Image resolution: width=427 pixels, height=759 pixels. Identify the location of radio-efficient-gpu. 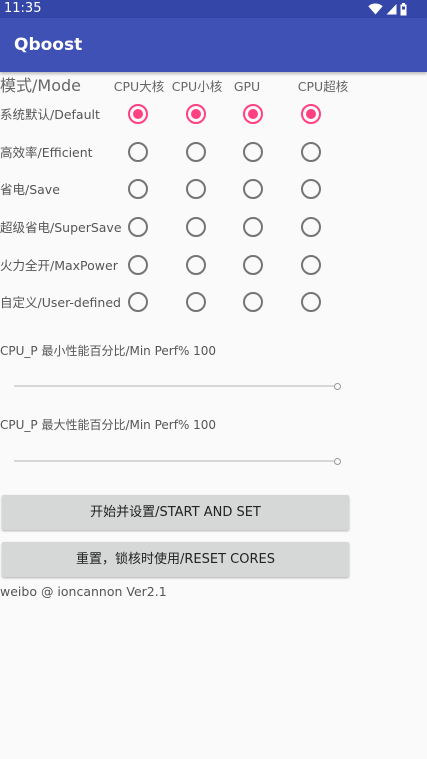
(253, 152).